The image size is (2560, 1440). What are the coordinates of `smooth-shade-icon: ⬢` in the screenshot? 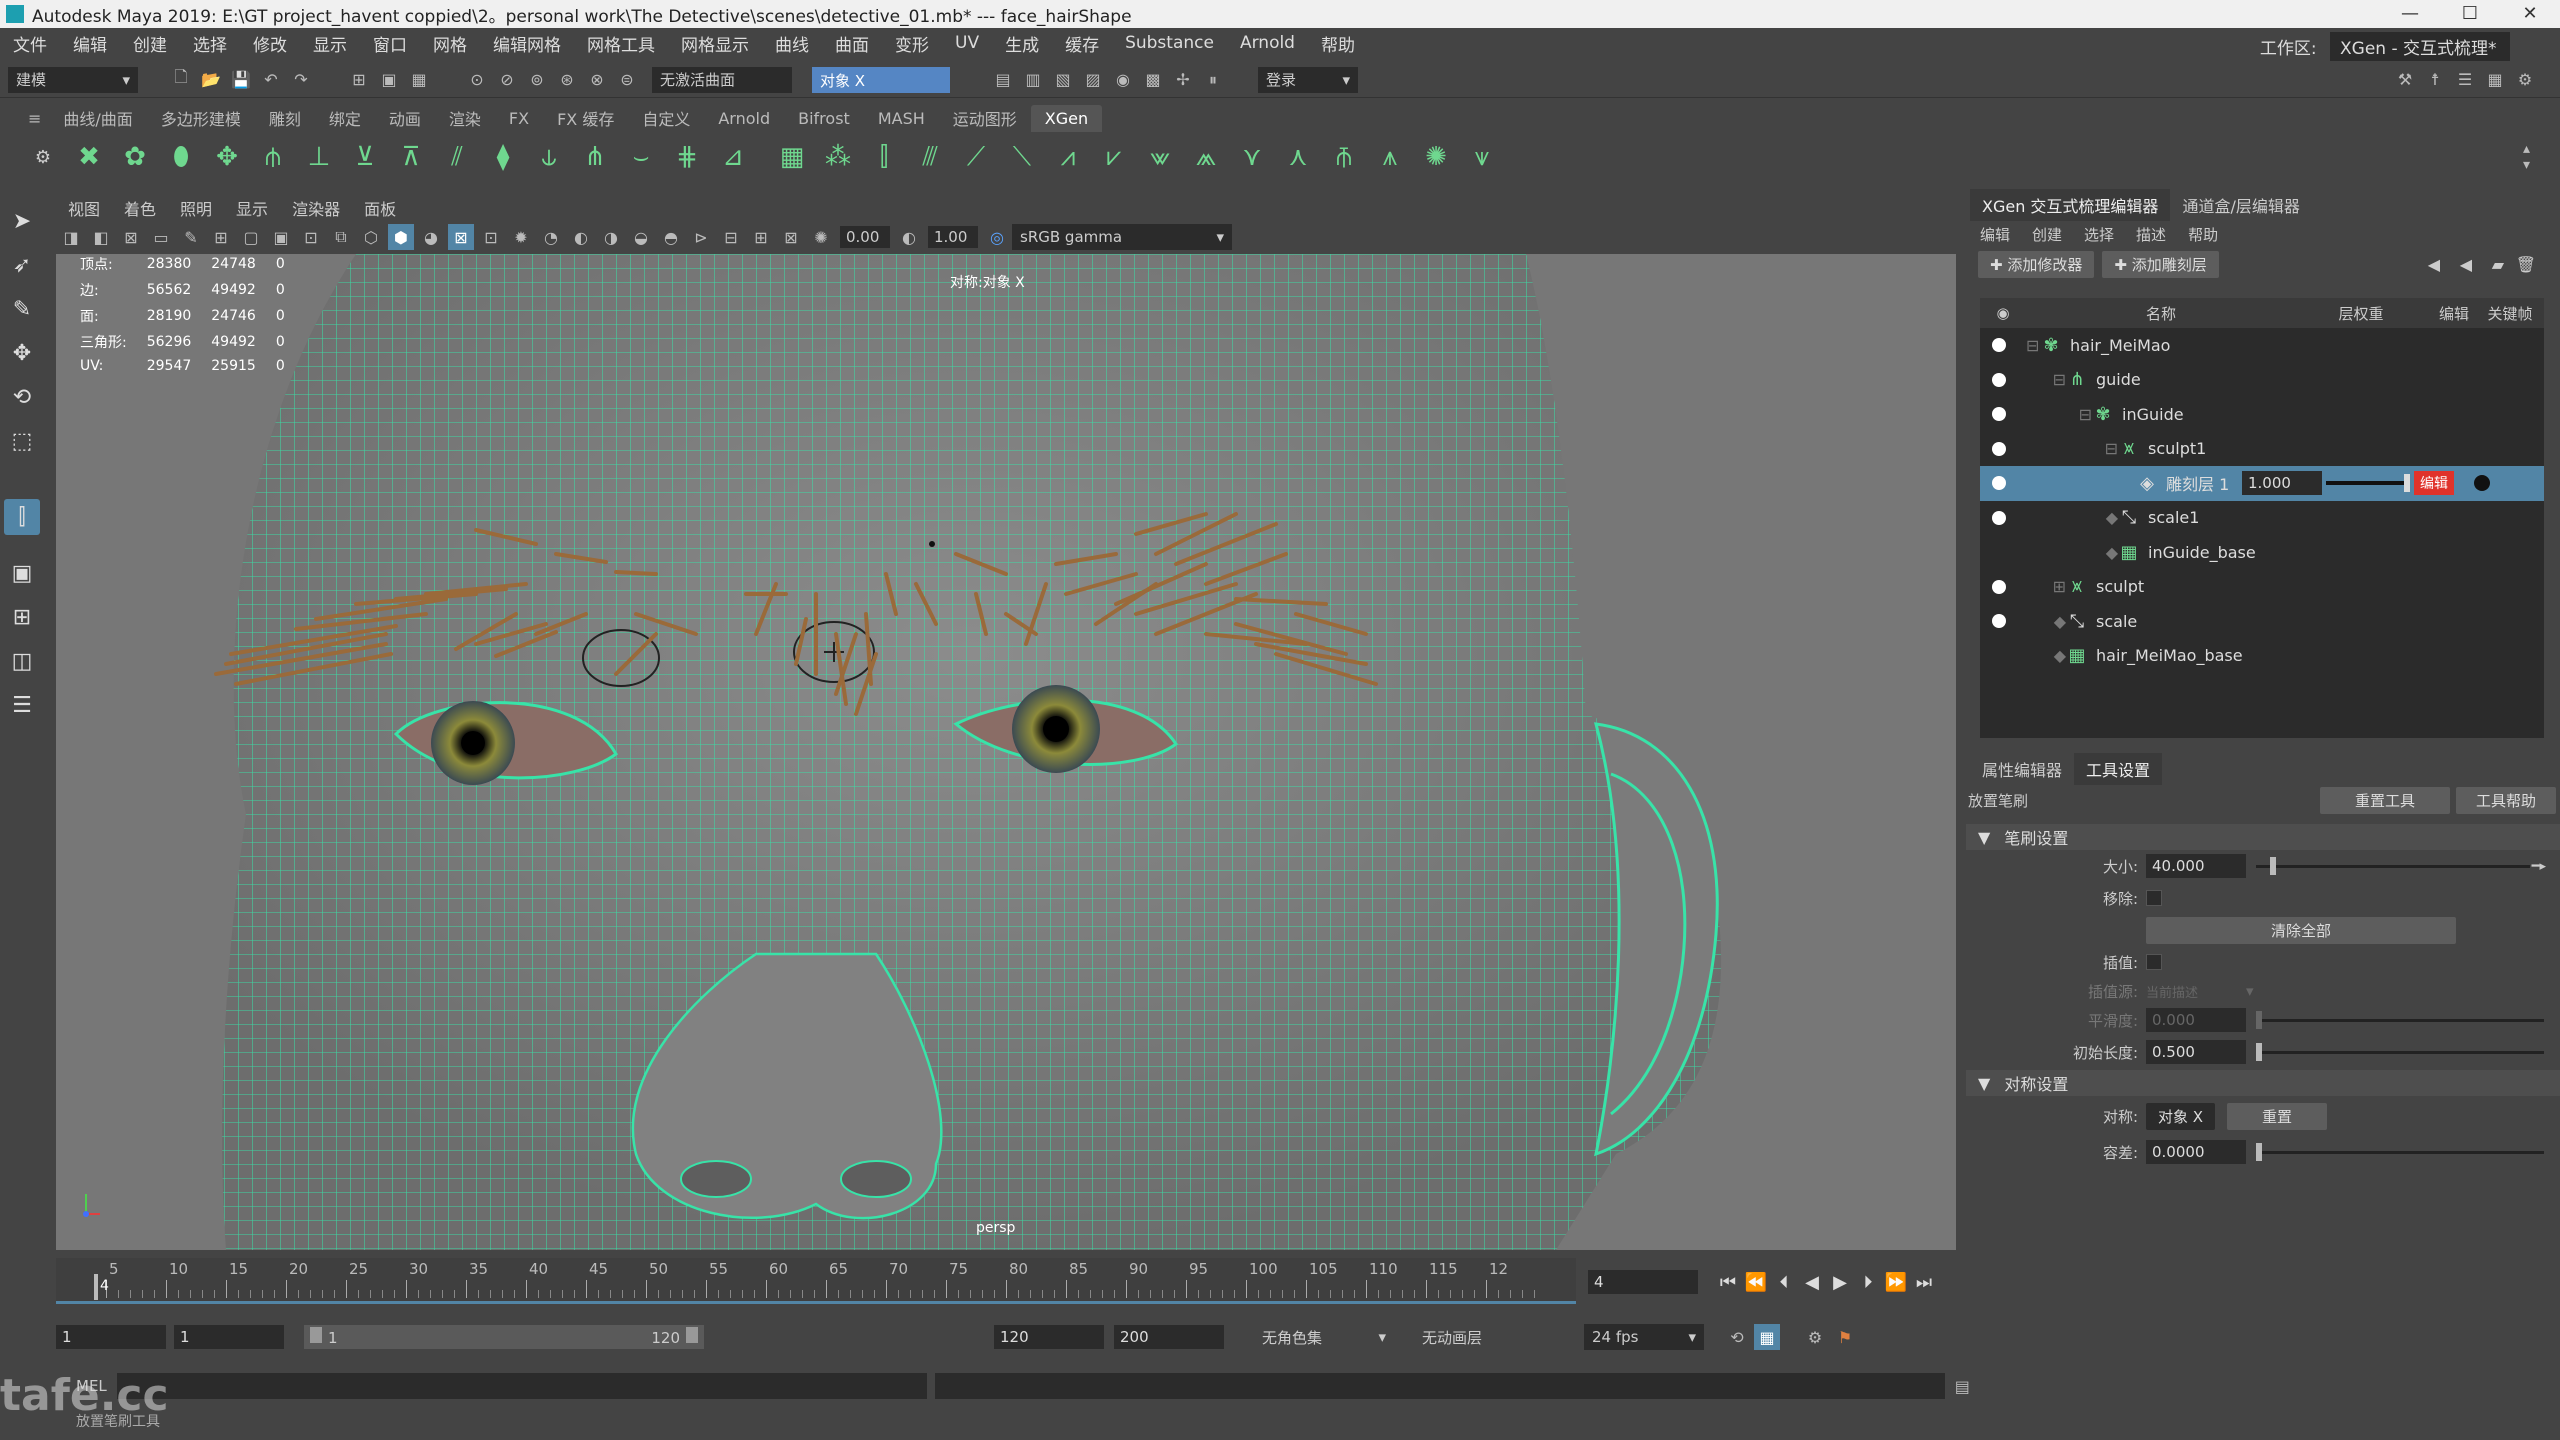 It's located at (401, 237).